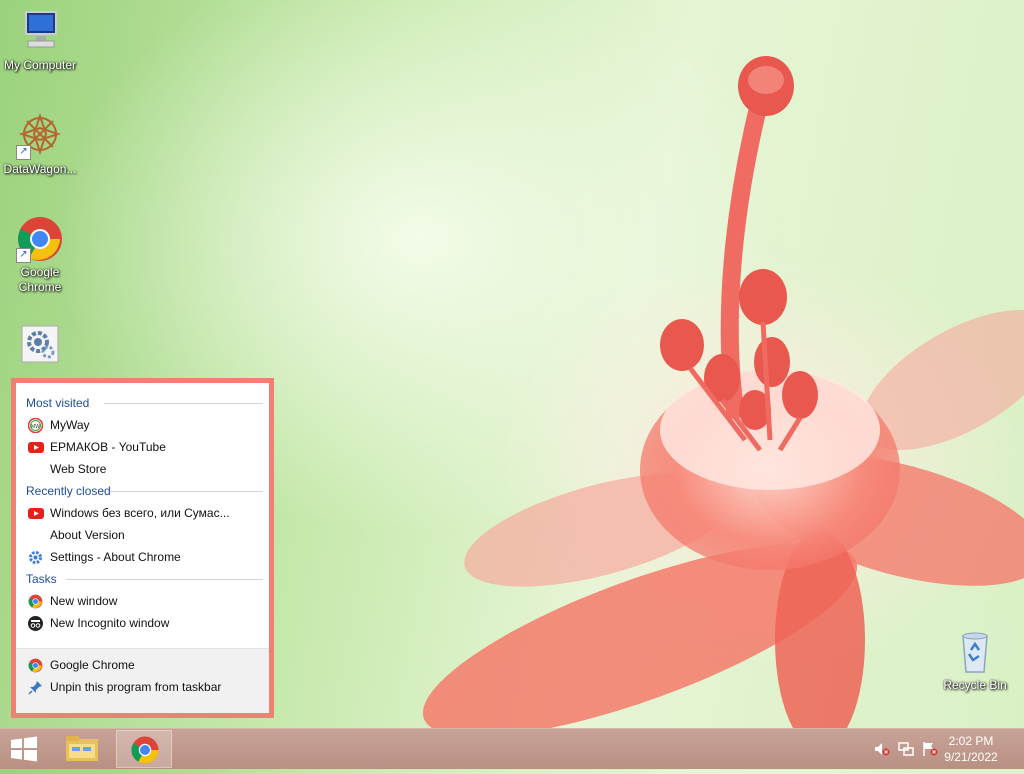 The width and height of the screenshot is (1024, 774). I want to click on desktop-icon-label: Recycle Bin, so click(975, 685).